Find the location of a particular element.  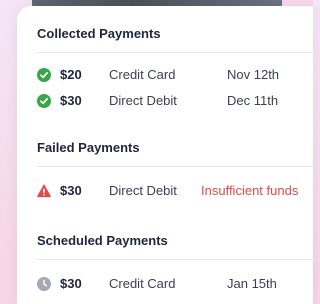

payment-date: Dec 11th is located at coordinates (253, 100).